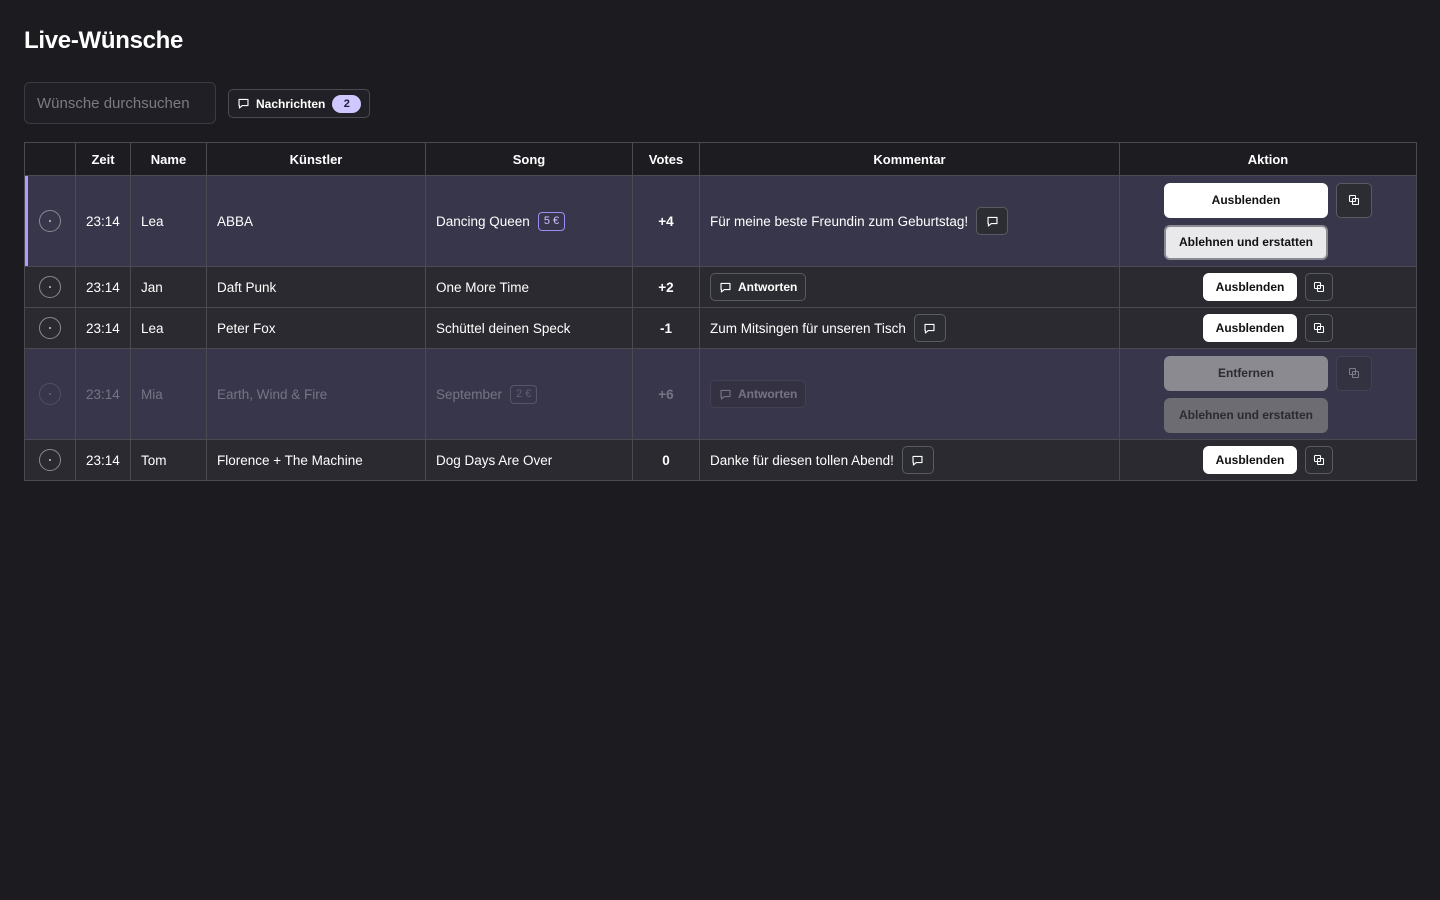  I want to click on header-votes: Votes, so click(666, 159).